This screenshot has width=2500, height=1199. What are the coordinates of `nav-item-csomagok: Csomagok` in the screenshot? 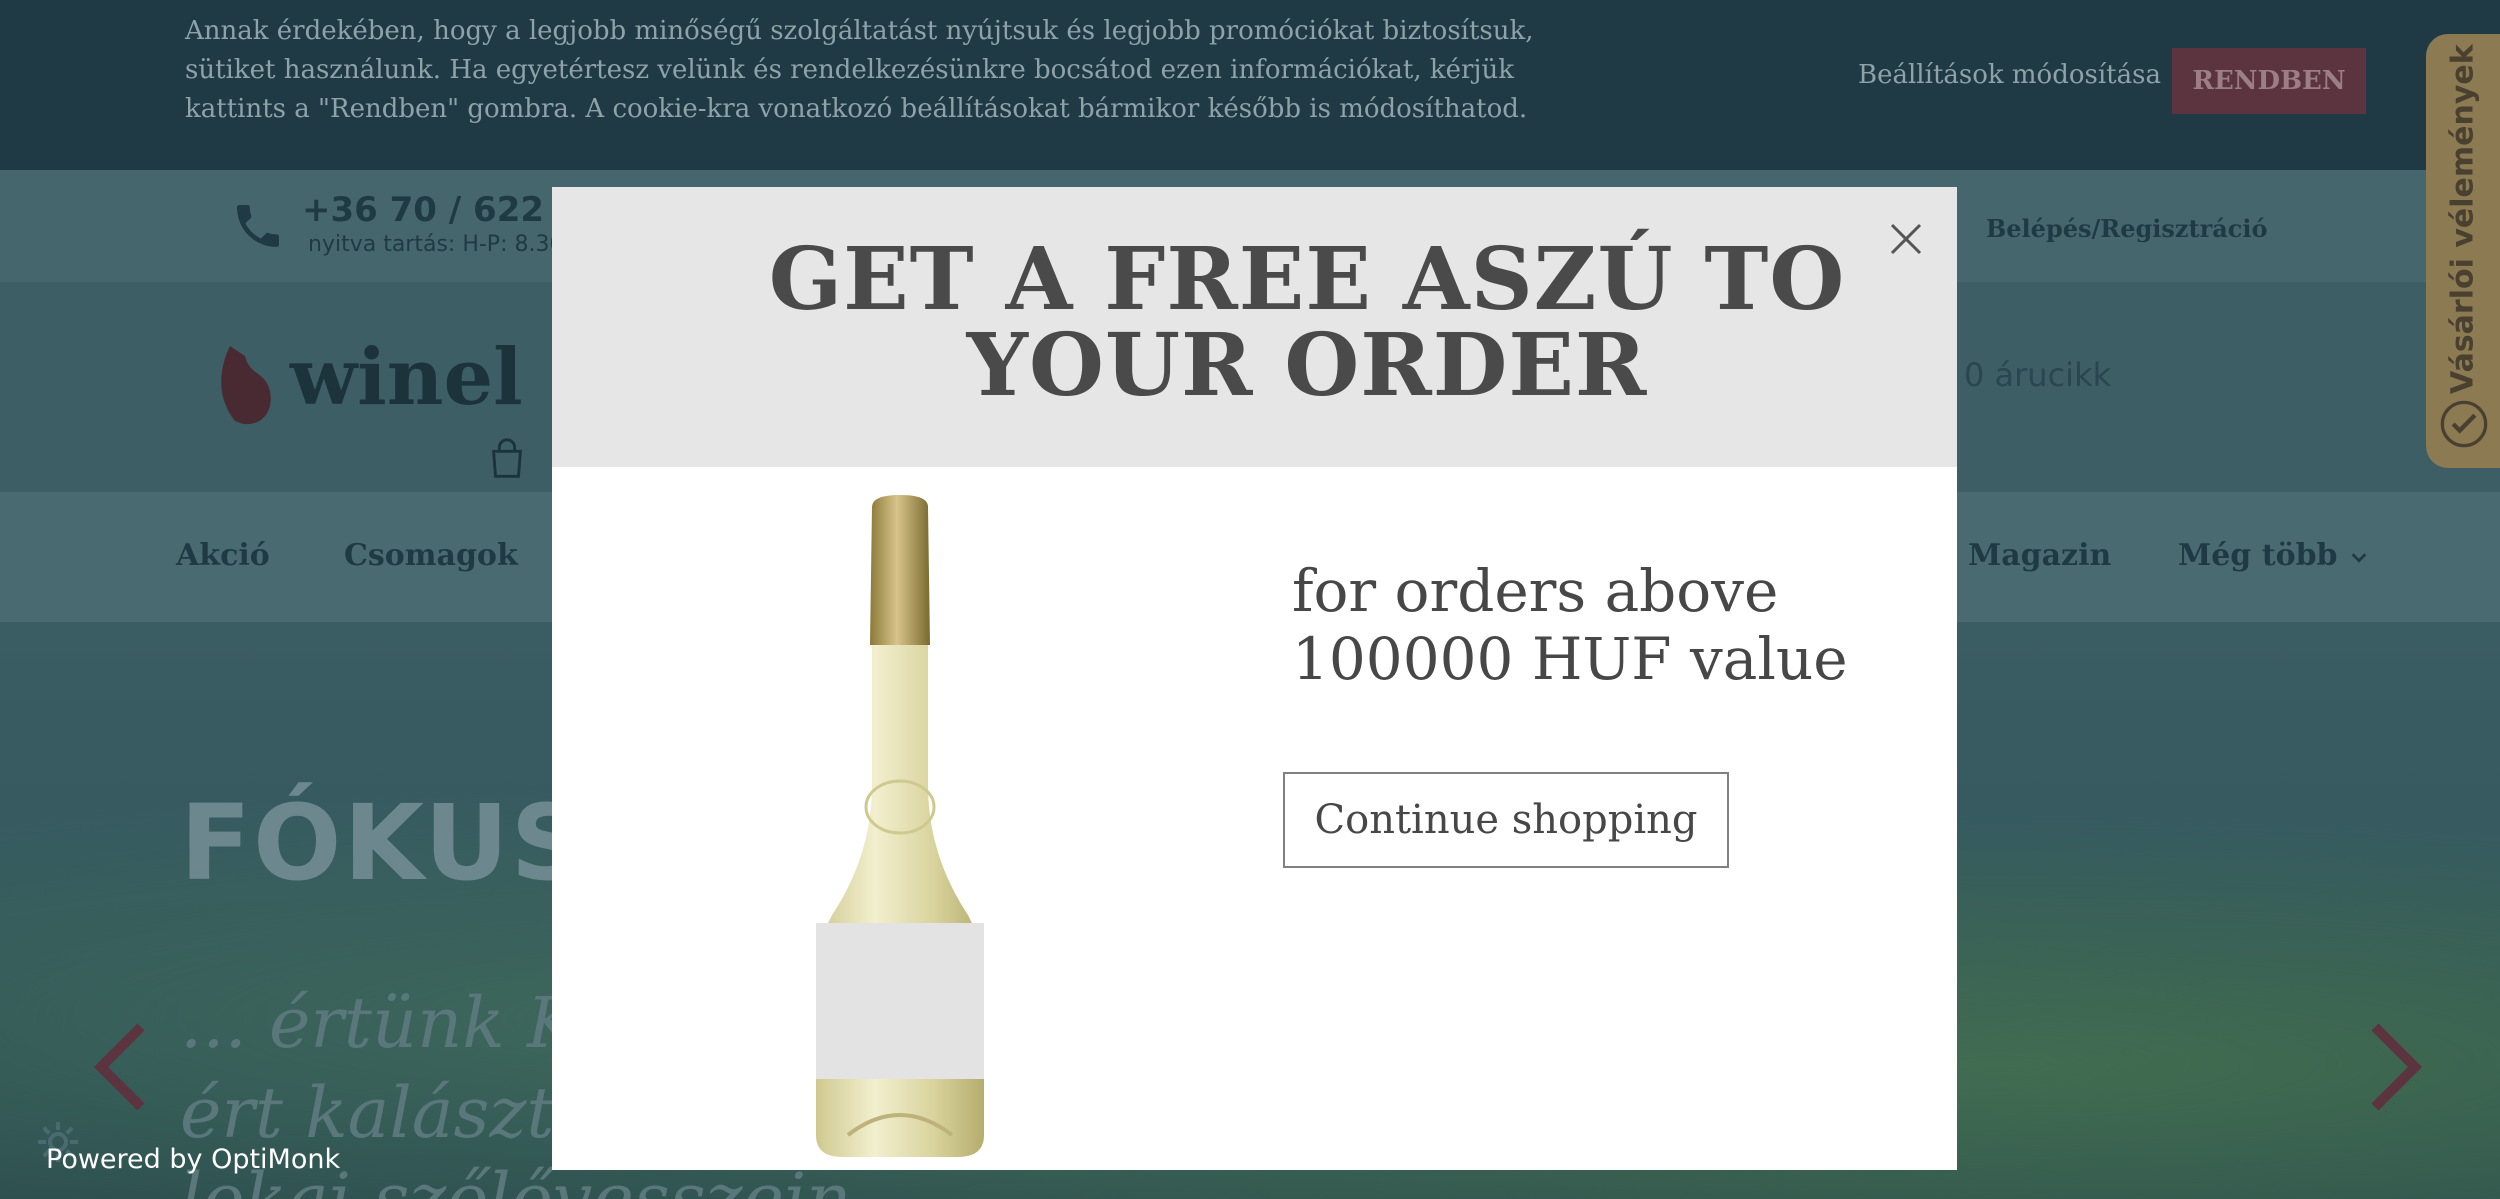 It's located at (431, 555).